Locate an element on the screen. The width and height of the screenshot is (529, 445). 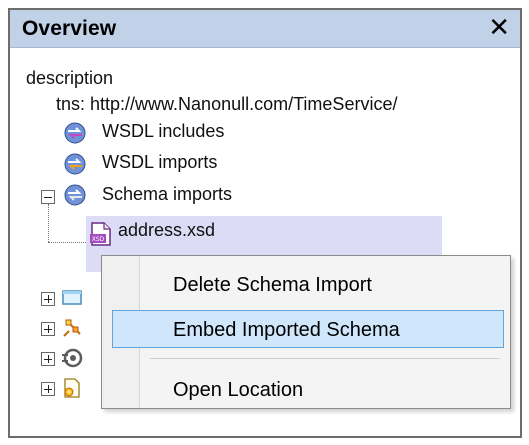
schema-imports-collapse-toggle is located at coordinates (48, 197).